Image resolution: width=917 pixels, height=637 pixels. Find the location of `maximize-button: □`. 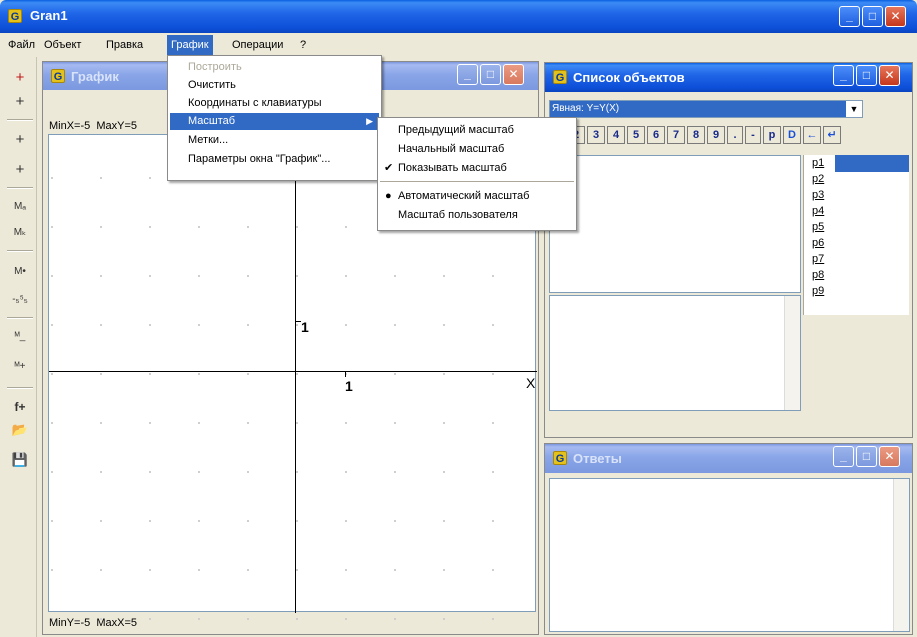

maximize-button: □ is located at coordinates (872, 16).